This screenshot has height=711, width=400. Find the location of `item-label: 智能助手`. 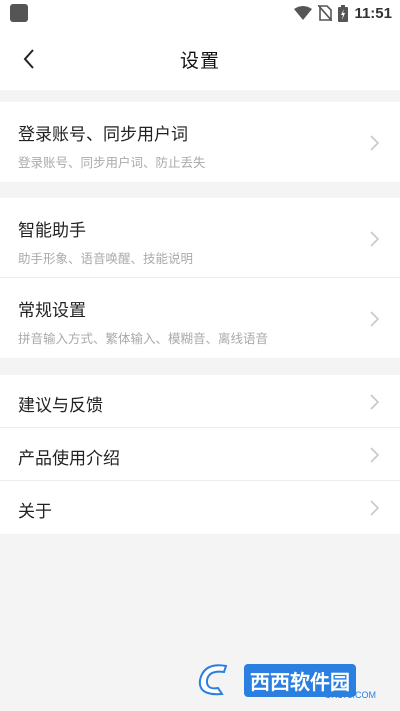

item-label: 智能助手 is located at coordinates (52, 231).